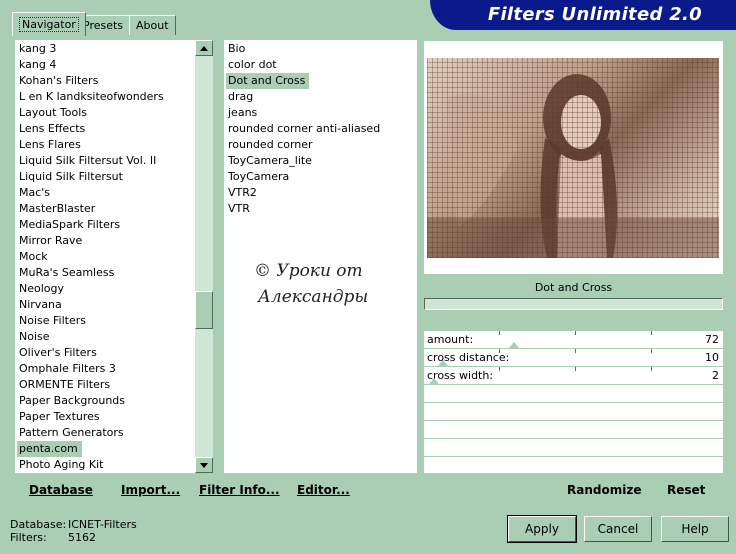  What do you see at coordinates (573, 375) in the screenshot?
I see `param-row: cross width: 2` at bounding box center [573, 375].